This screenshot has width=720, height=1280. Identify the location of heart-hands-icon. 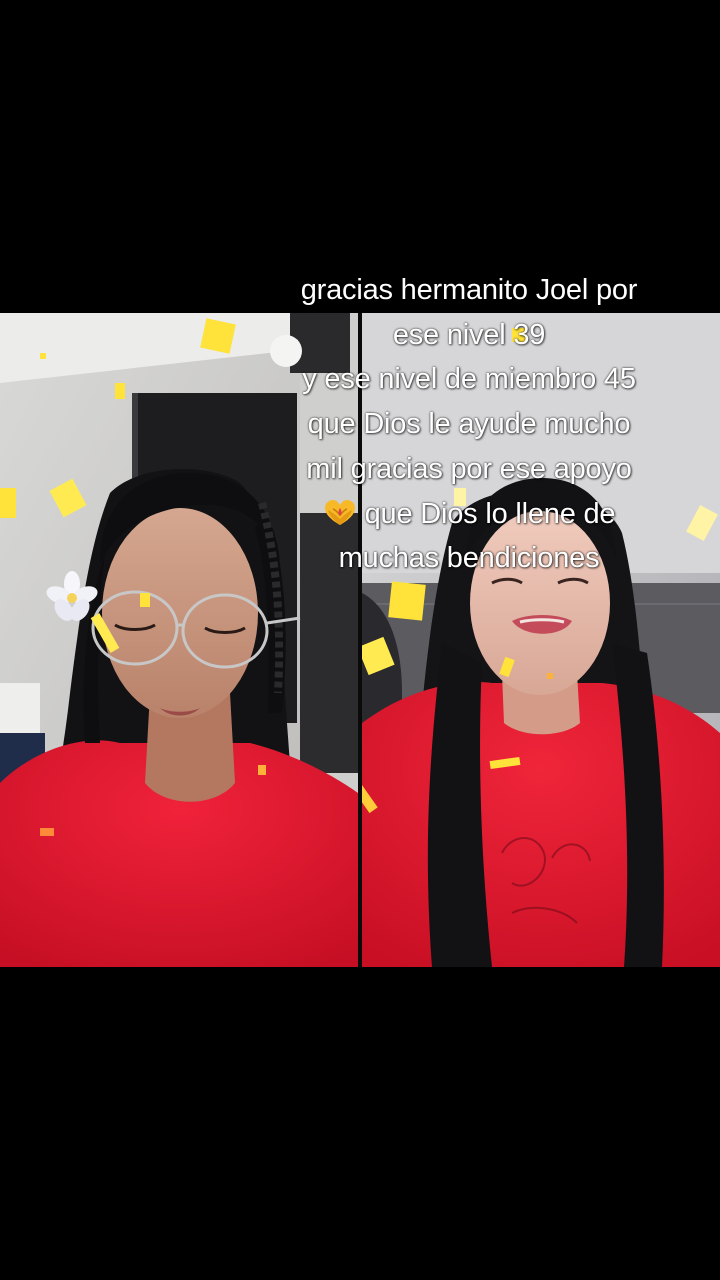
(340, 513).